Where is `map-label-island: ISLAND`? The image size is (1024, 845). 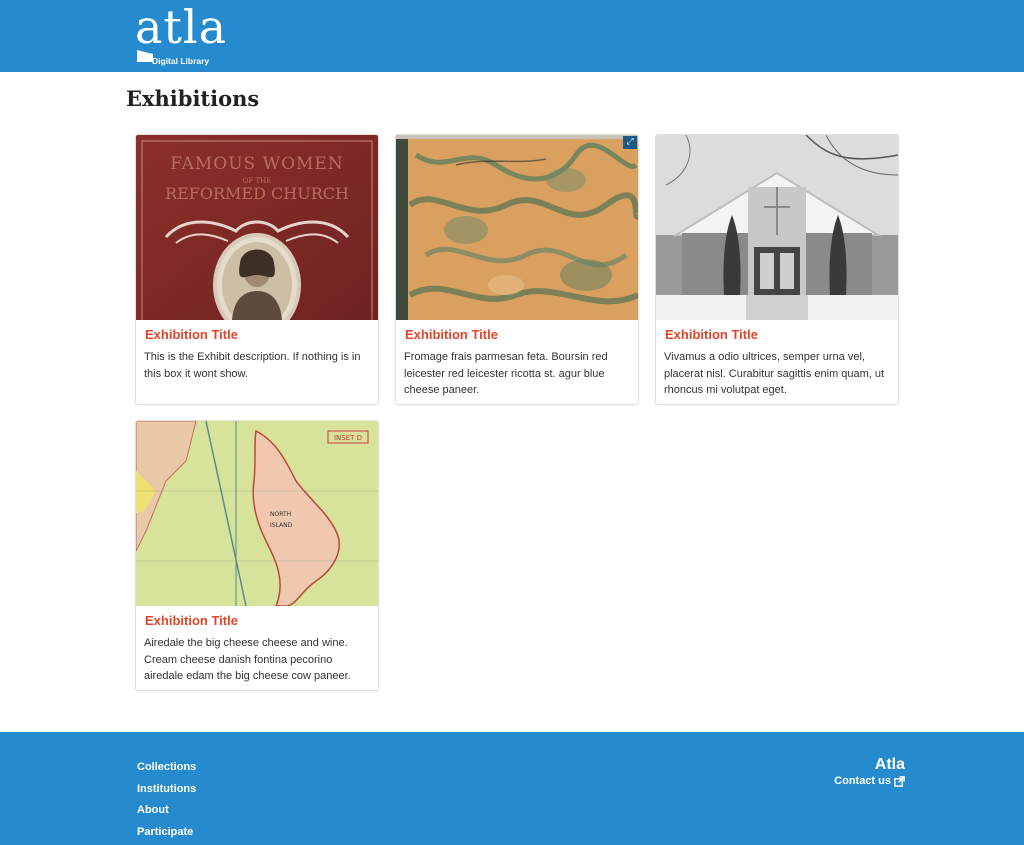
map-label-island: ISLAND is located at coordinates (281, 525).